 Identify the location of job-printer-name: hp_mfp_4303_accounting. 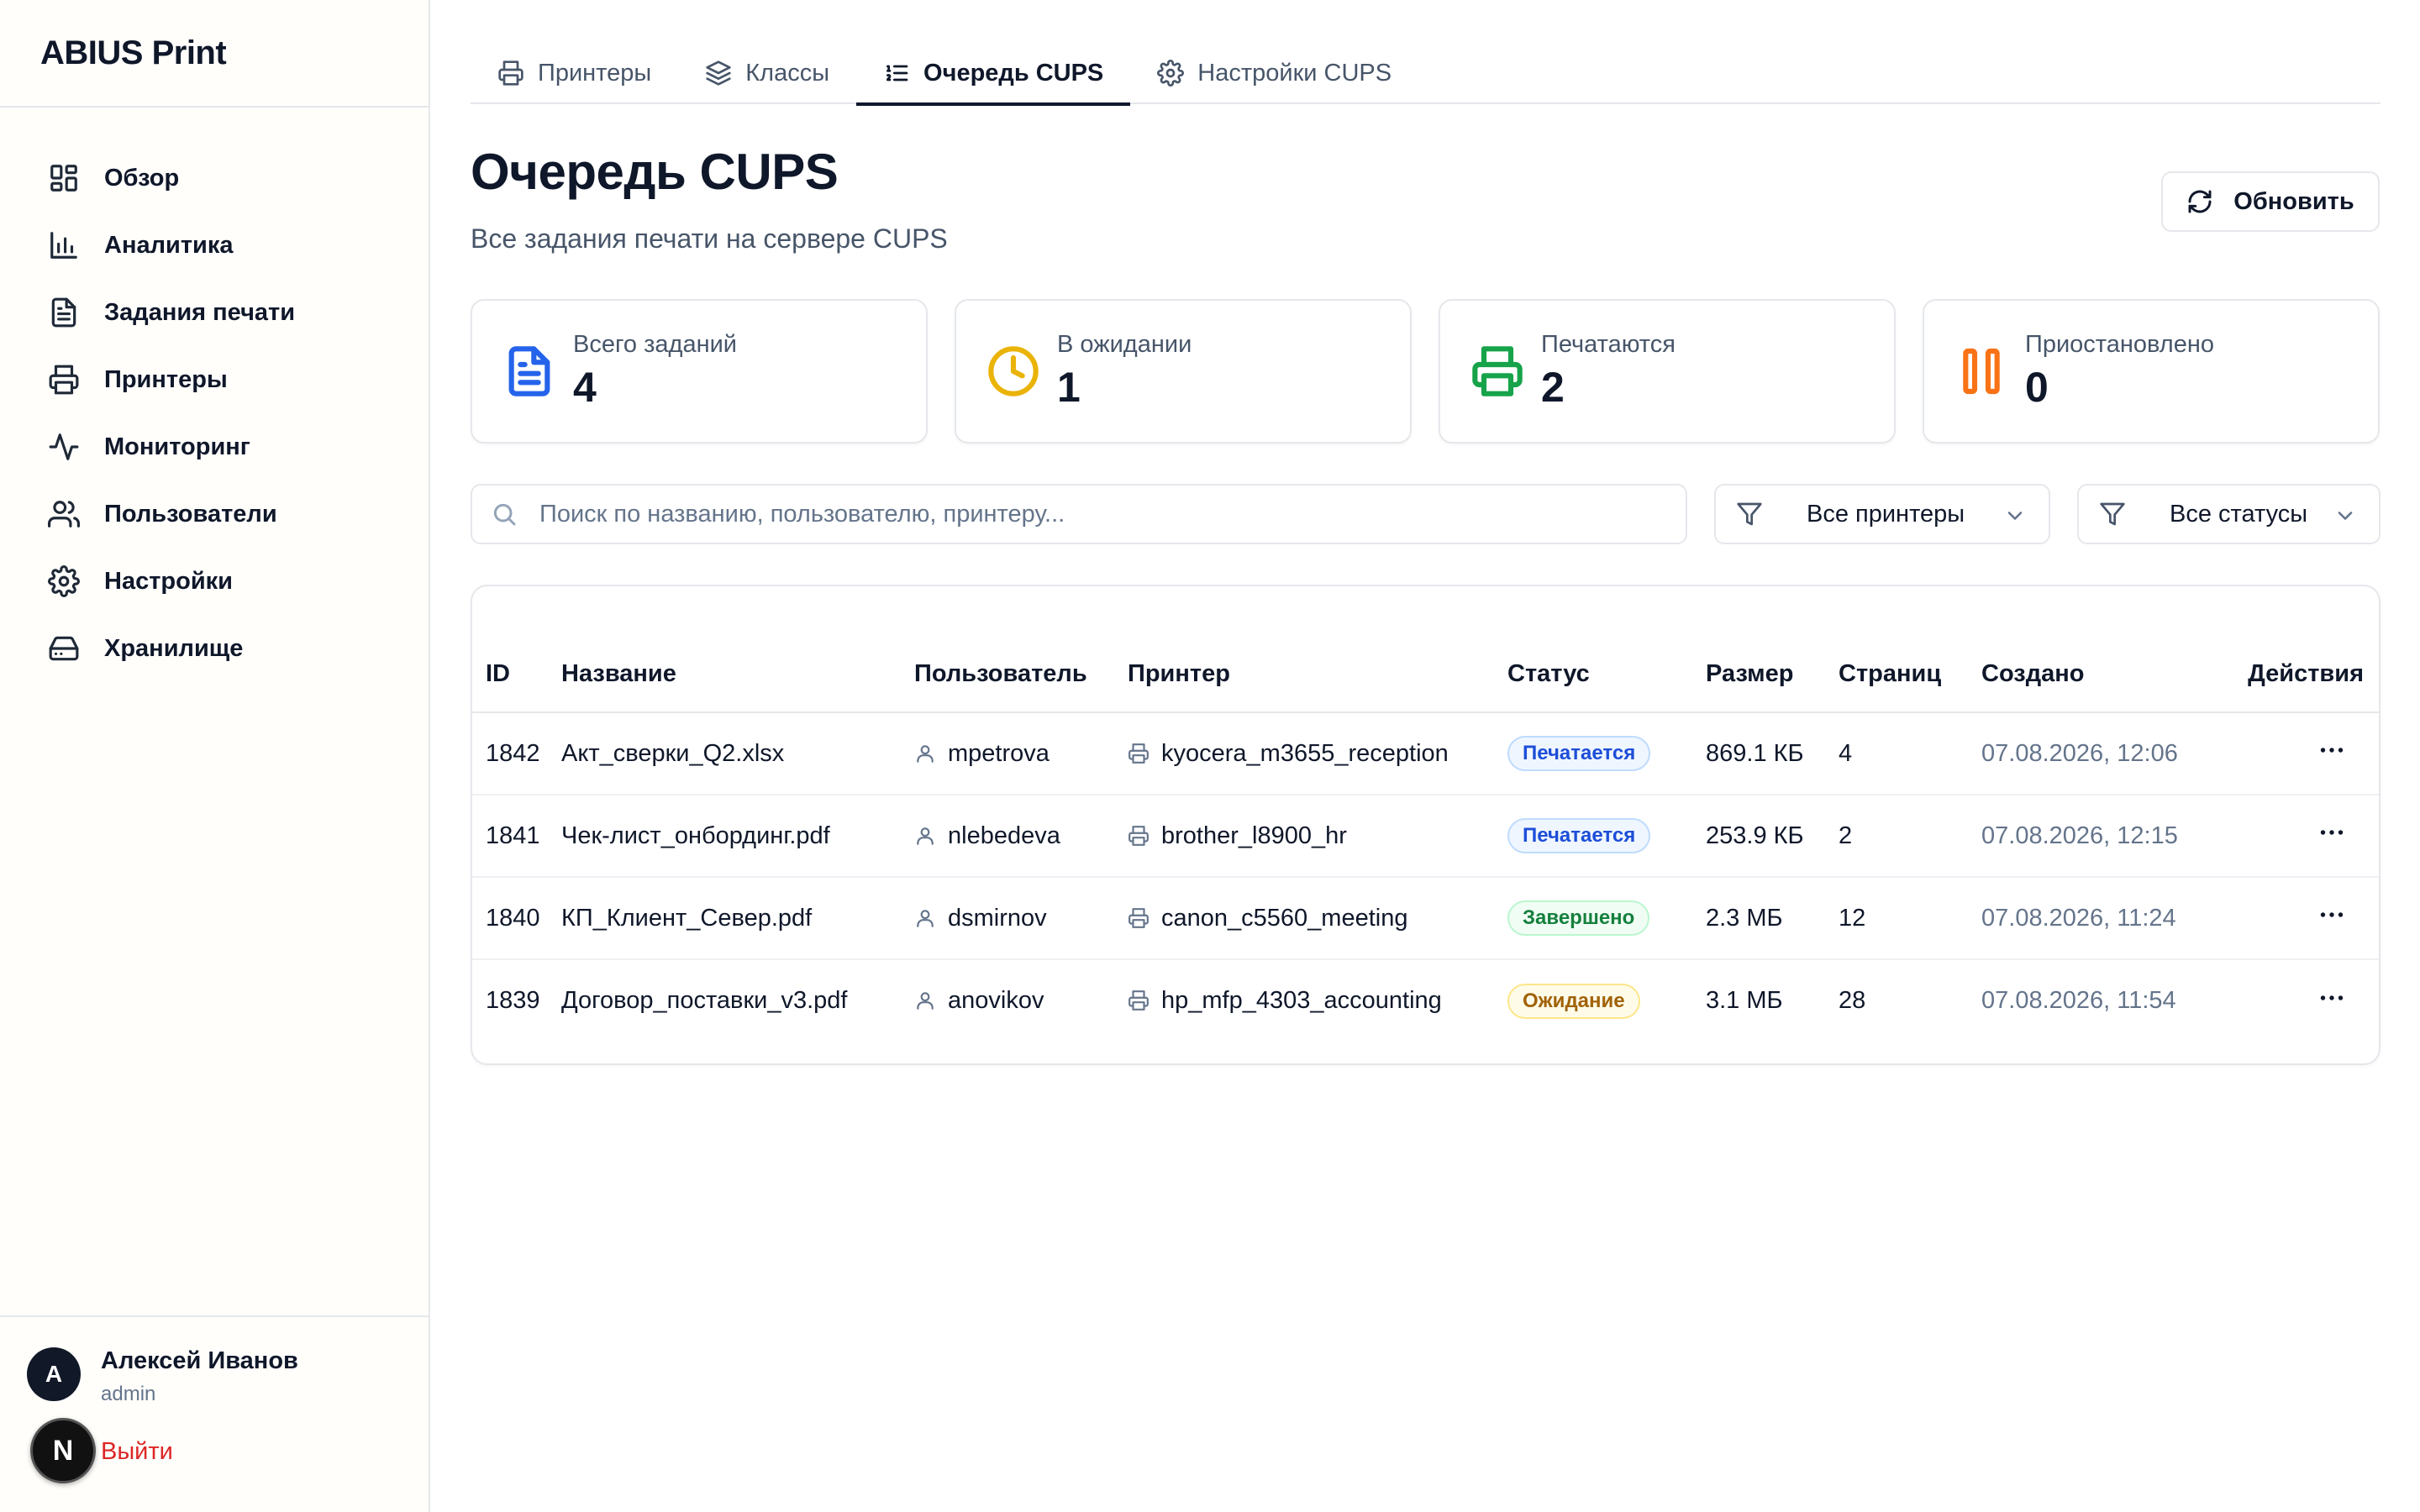
(1301, 1000).